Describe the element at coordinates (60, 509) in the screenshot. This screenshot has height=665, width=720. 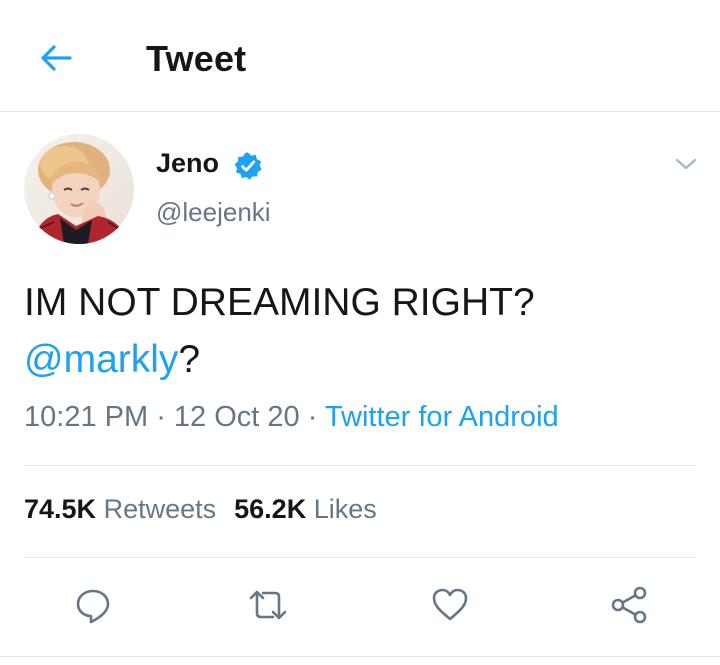
I see `retweets-count: 74.5K` at that location.